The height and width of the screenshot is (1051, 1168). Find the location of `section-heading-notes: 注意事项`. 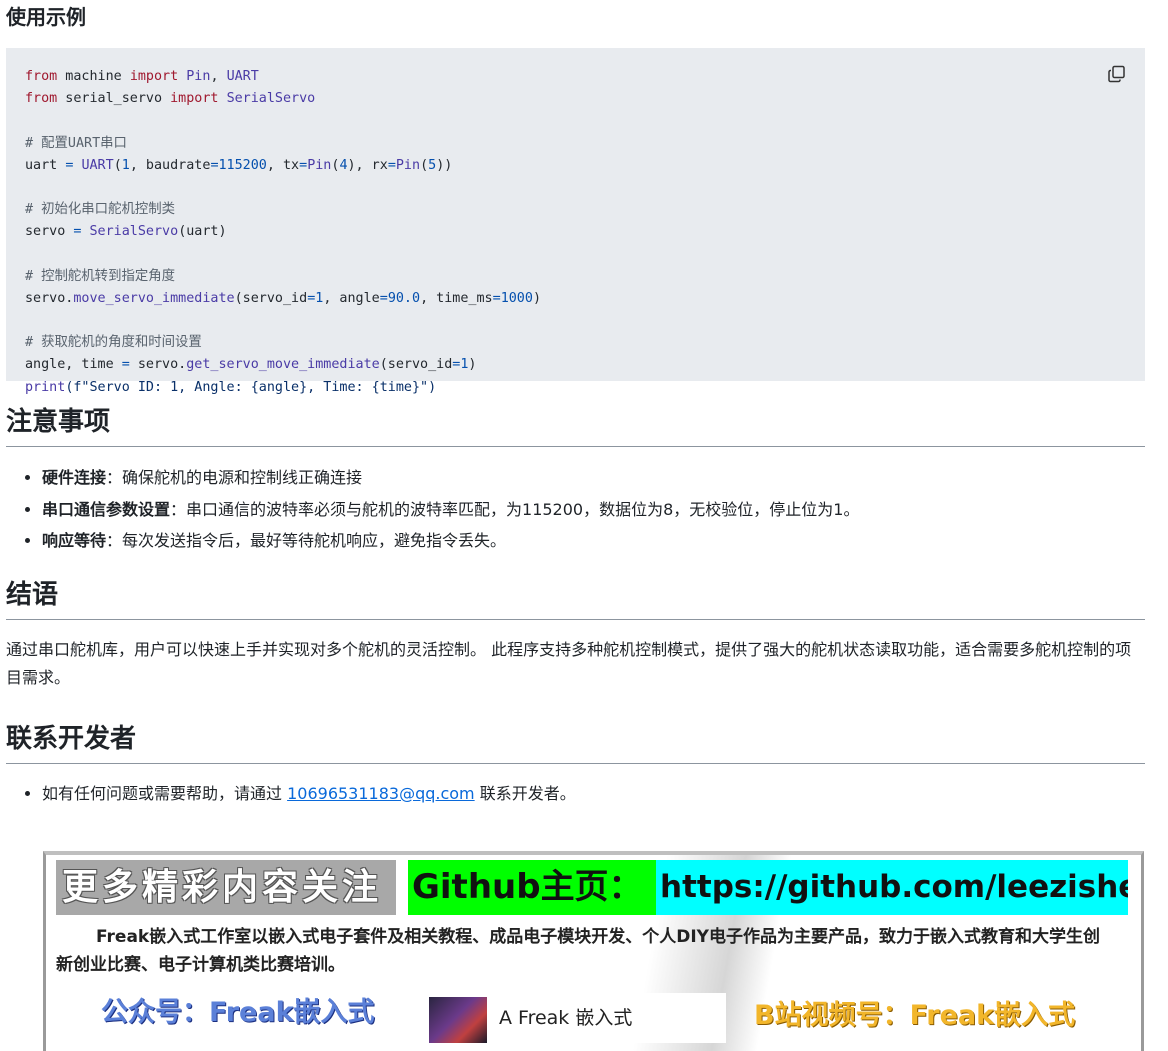

section-heading-notes: 注意事项 is located at coordinates (575, 424).